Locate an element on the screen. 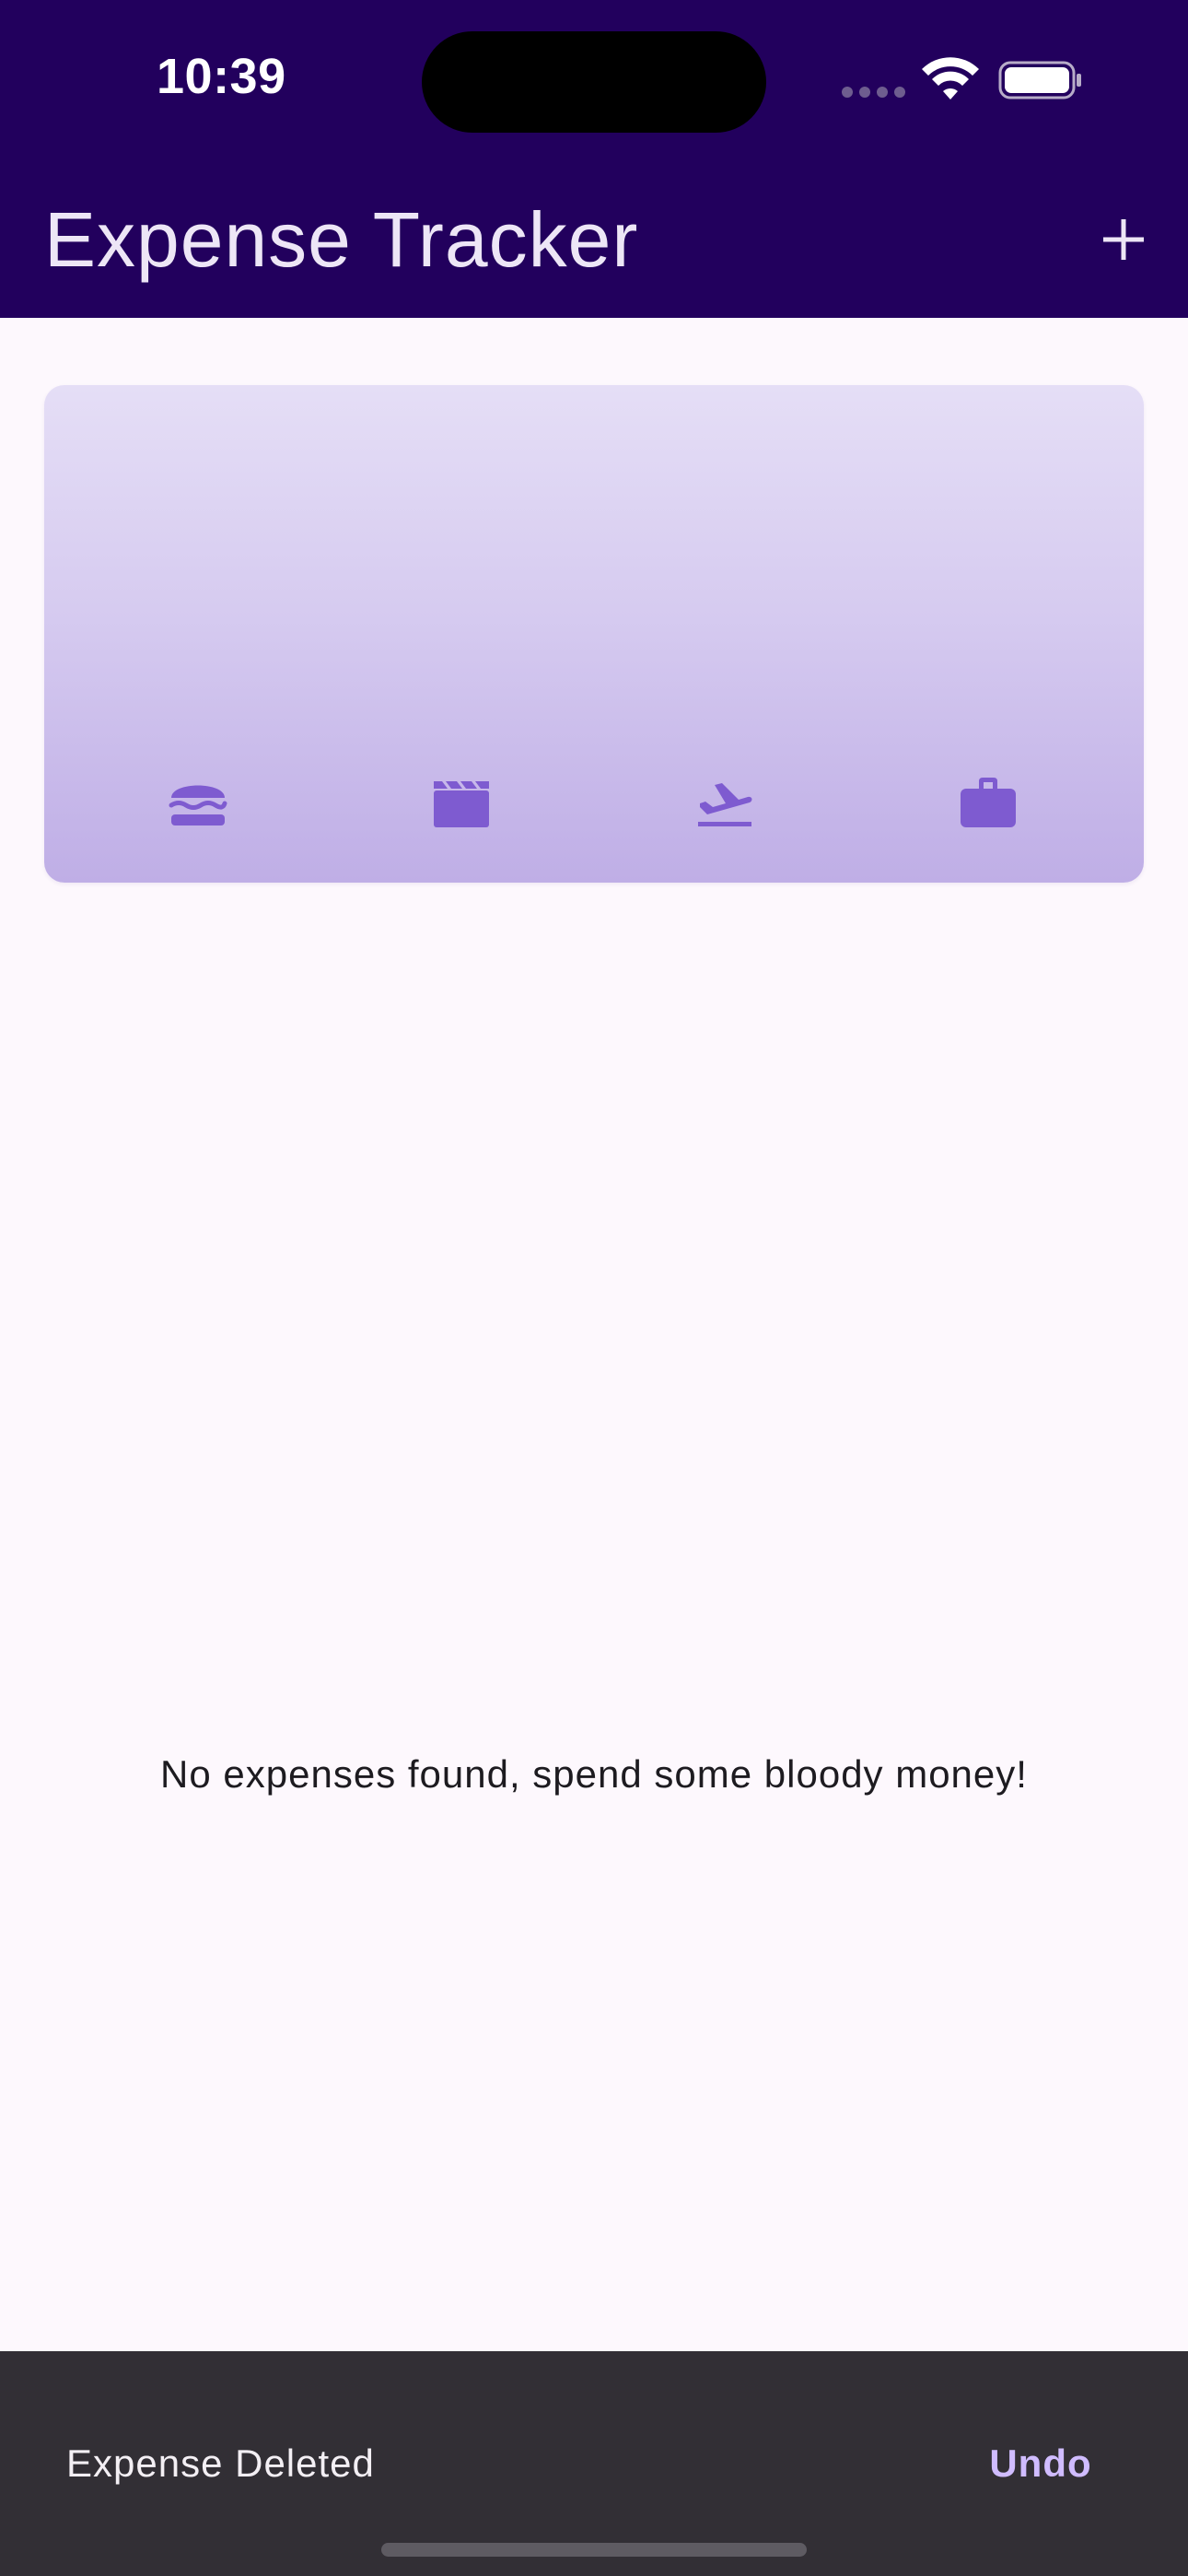 This screenshot has width=1188, height=2576. add-expense-button is located at coordinates (1123, 239).